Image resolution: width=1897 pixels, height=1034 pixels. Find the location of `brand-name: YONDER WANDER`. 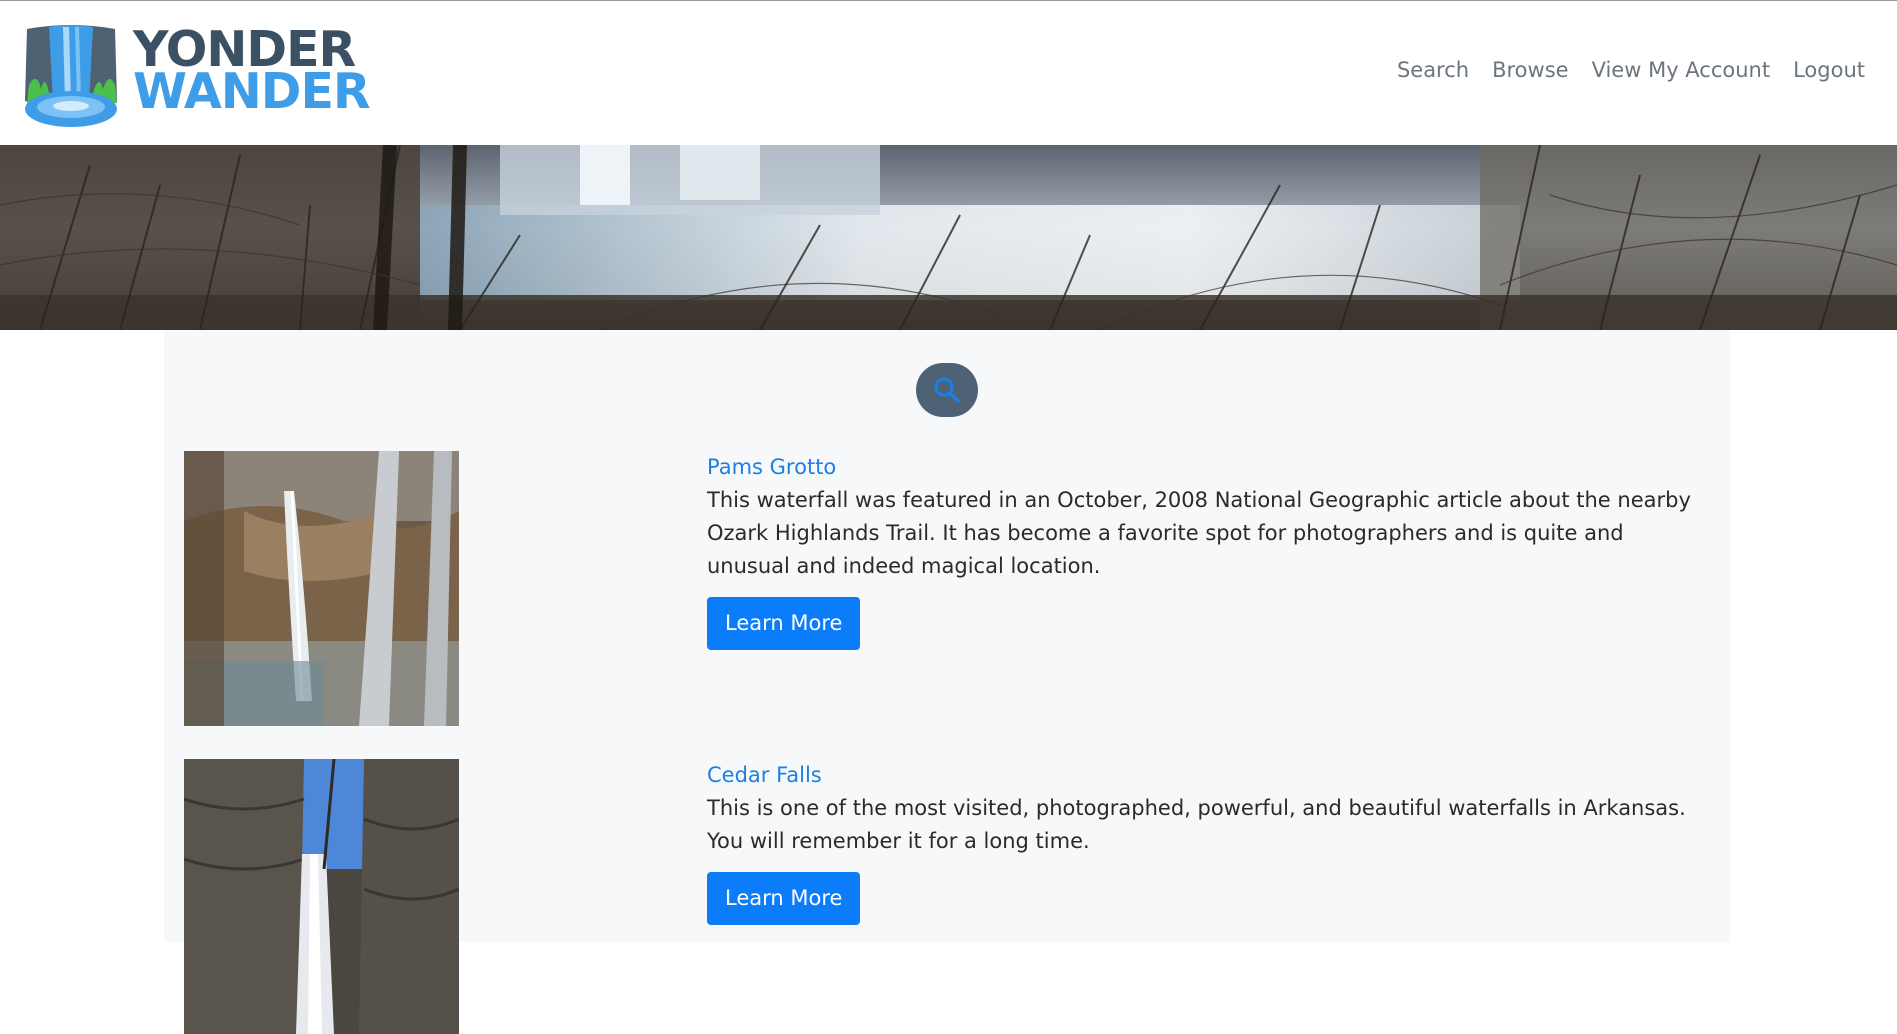

brand-name: YONDER WANDER is located at coordinates (252, 72).